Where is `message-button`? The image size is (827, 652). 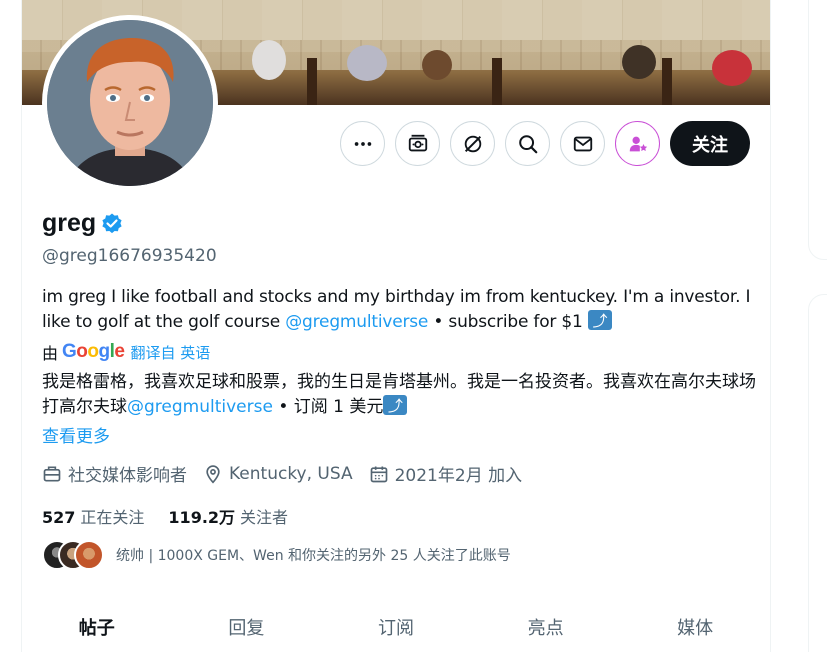 message-button is located at coordinates (582, 143).